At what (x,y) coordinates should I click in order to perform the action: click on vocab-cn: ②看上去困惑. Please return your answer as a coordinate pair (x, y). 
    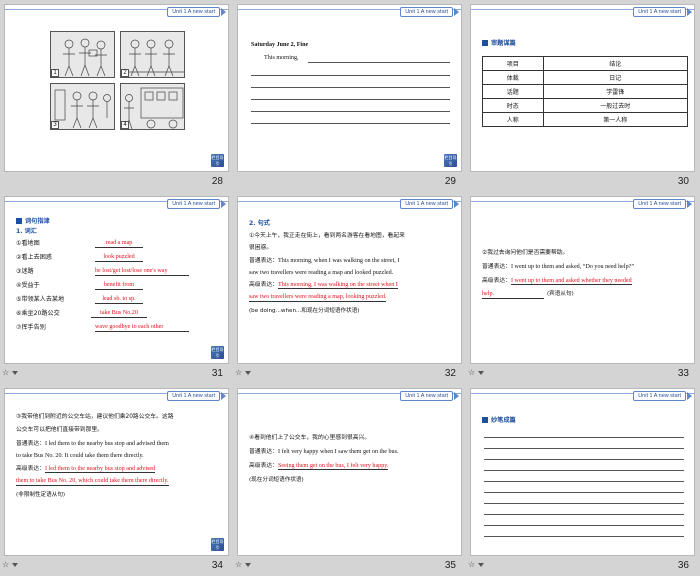
    Looking at the image, I should click on (34, 257).